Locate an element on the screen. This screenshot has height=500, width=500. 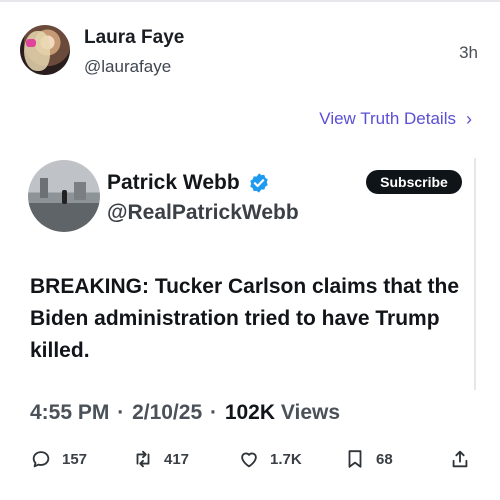
author-avatar is located at coordinates (45, 50).